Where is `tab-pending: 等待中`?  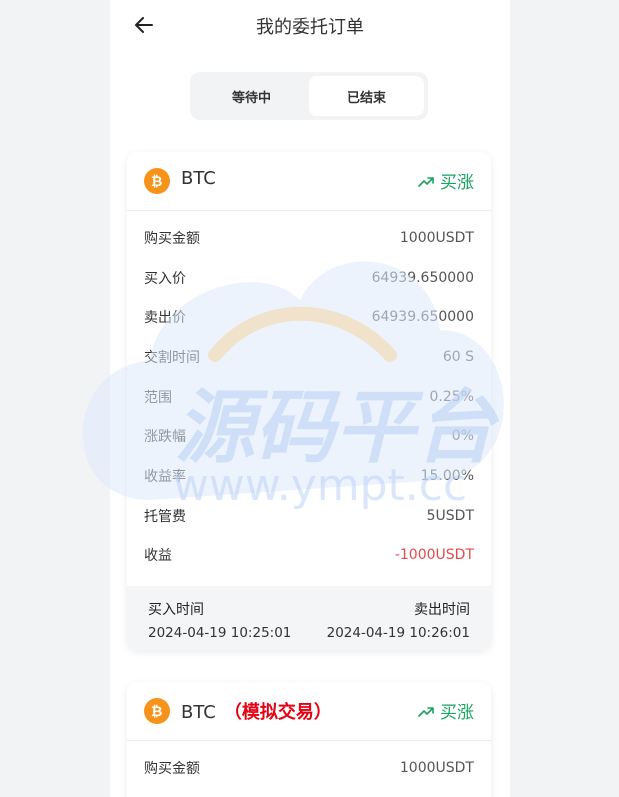
tab-pending: 等待中 is located at coordinates (251, 96).